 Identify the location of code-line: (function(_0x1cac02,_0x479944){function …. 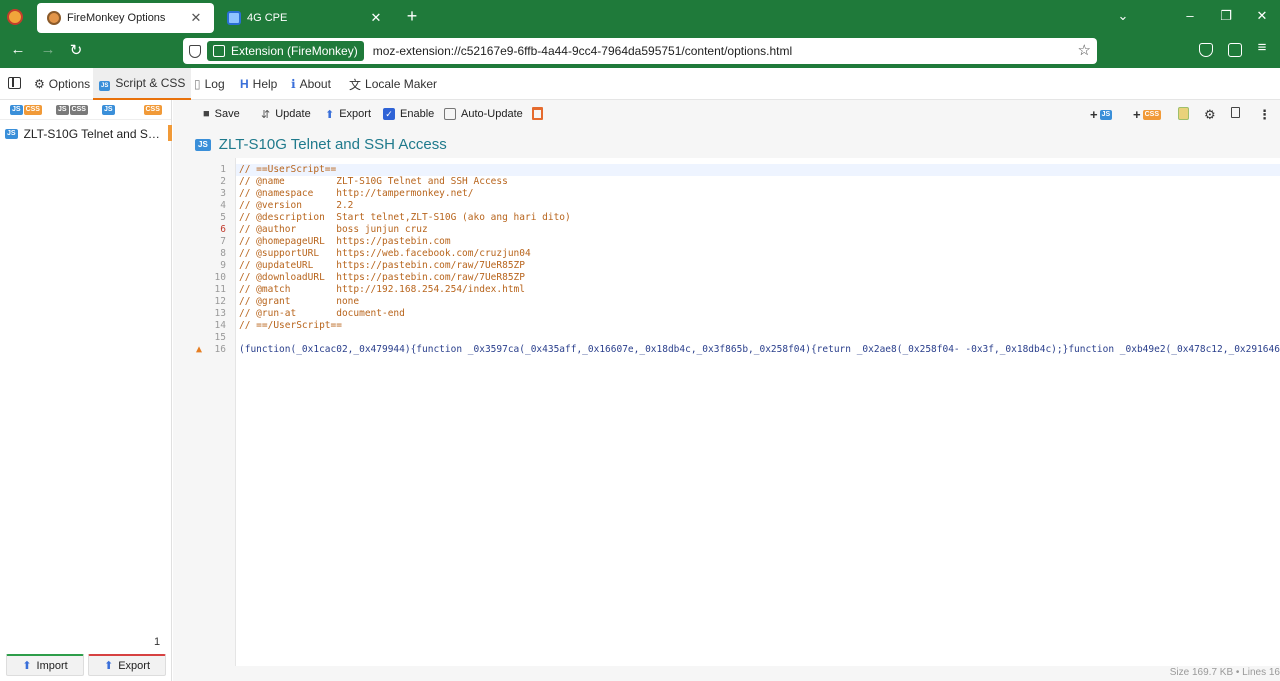
(759, 349).